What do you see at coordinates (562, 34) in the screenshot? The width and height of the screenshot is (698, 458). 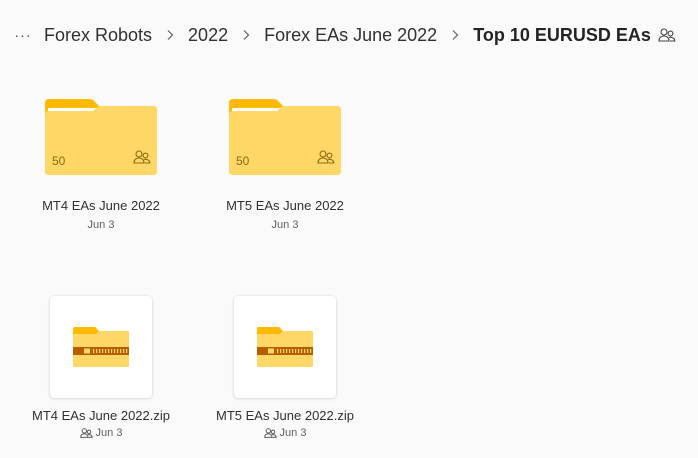 I see `breadcrumb-item-current: Top 10 EURUSD EAs` at bounding box center [562, 34].